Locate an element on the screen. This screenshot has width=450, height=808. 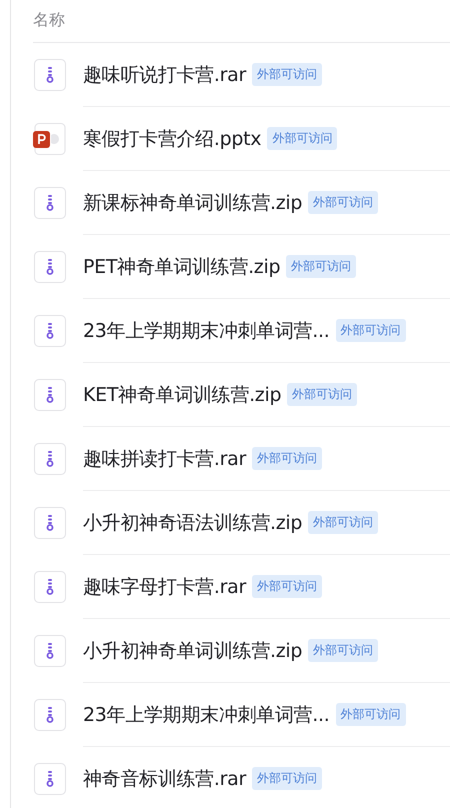
file-name: PET神奇单词训练营.zip is located at coordinates (181, 267).